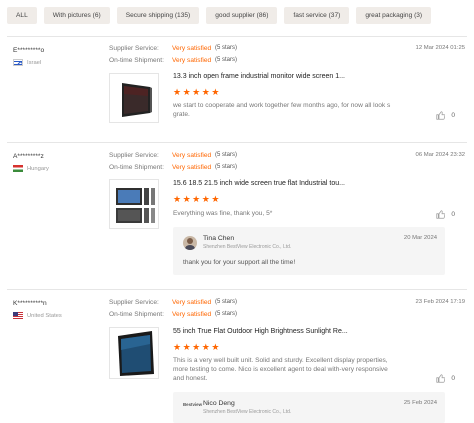 The image size is (474, 423). I want to click on review-date: 06 Mar 2024 23:32, so click(440, 155).